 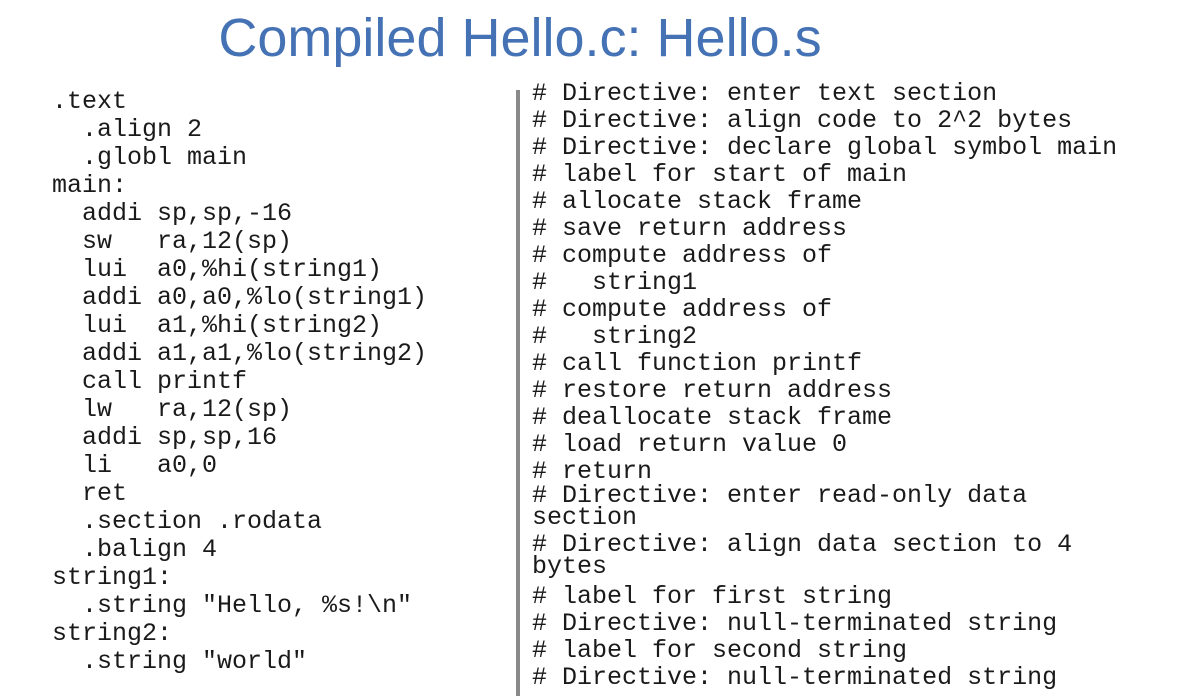 I want to click on code-line: lw ra,12(sp), so click(x=172, y=409).